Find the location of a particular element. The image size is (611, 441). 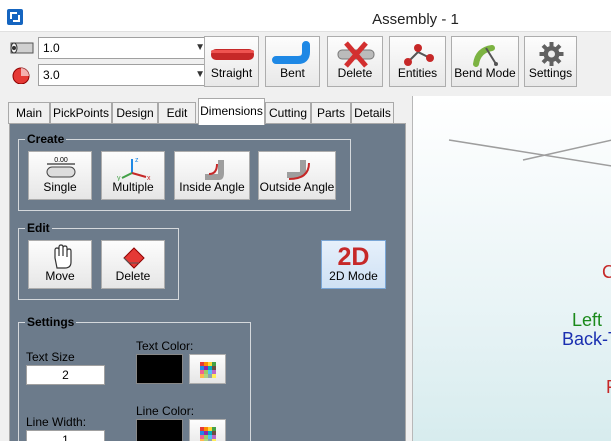

axes-icon: z x y is located at coordinates (134, 169).